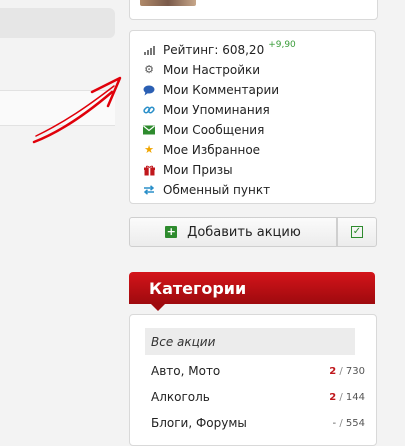  What do you see at coordinates (355, 423) in the screenshot?
I see `category-total-count: 554` at bounding box center [355, 423].